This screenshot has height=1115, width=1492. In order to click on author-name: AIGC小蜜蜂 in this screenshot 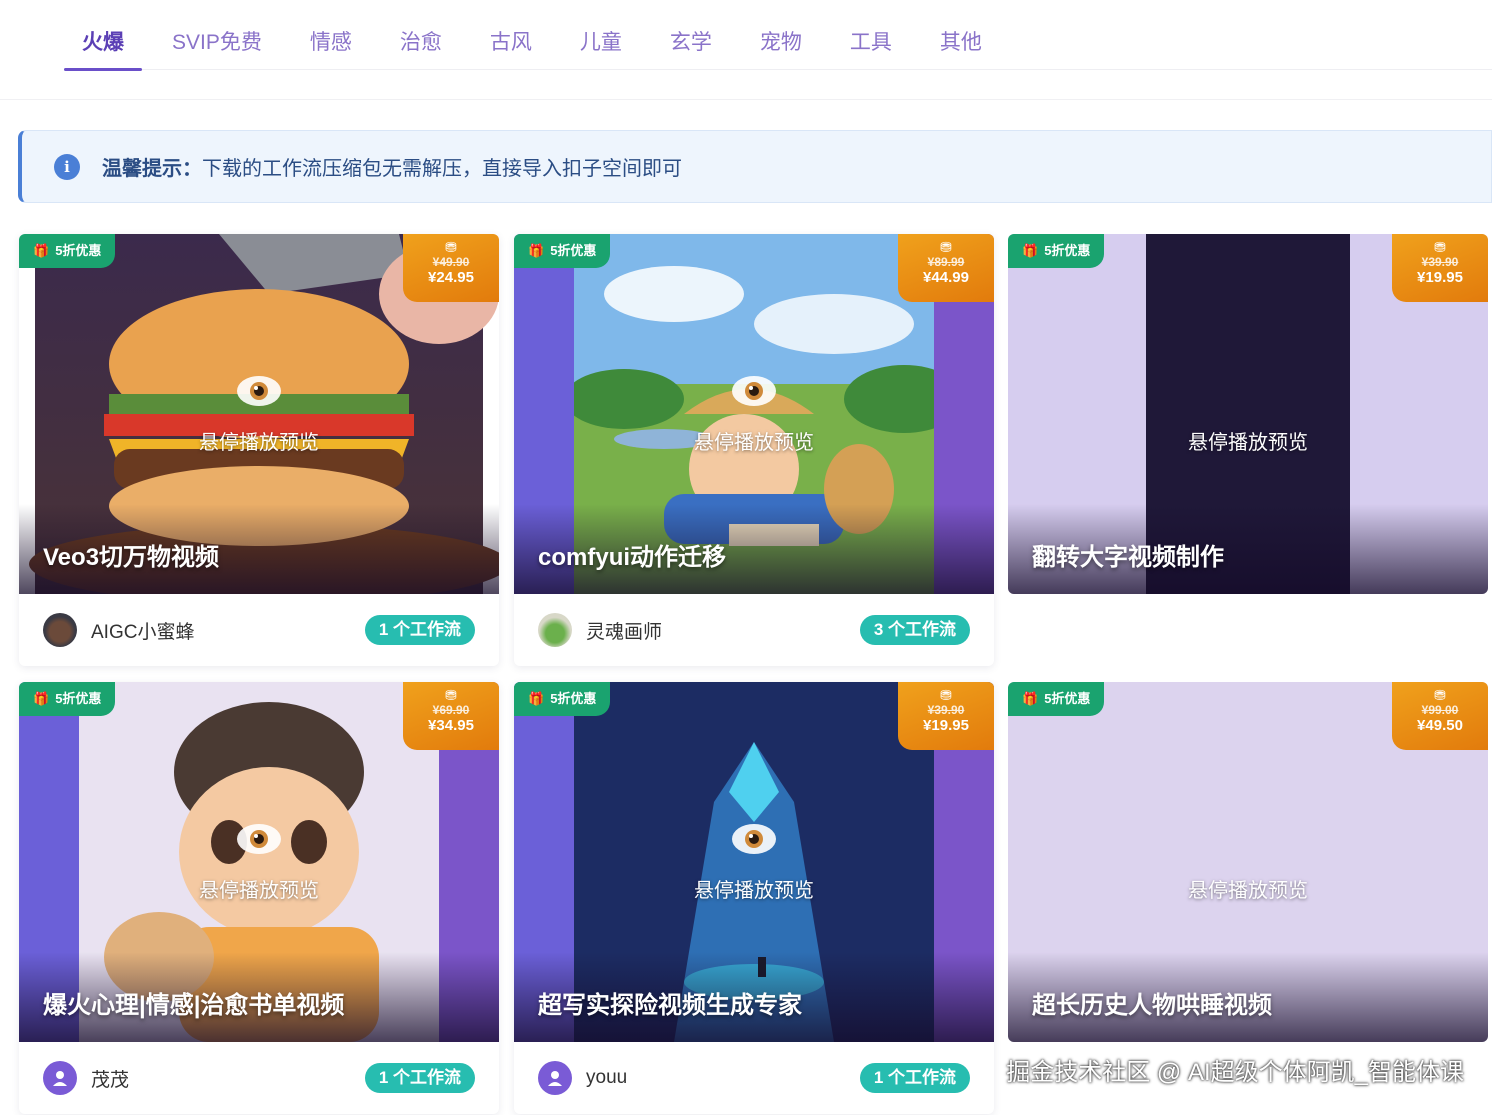, I will do `click(228, 630)`.